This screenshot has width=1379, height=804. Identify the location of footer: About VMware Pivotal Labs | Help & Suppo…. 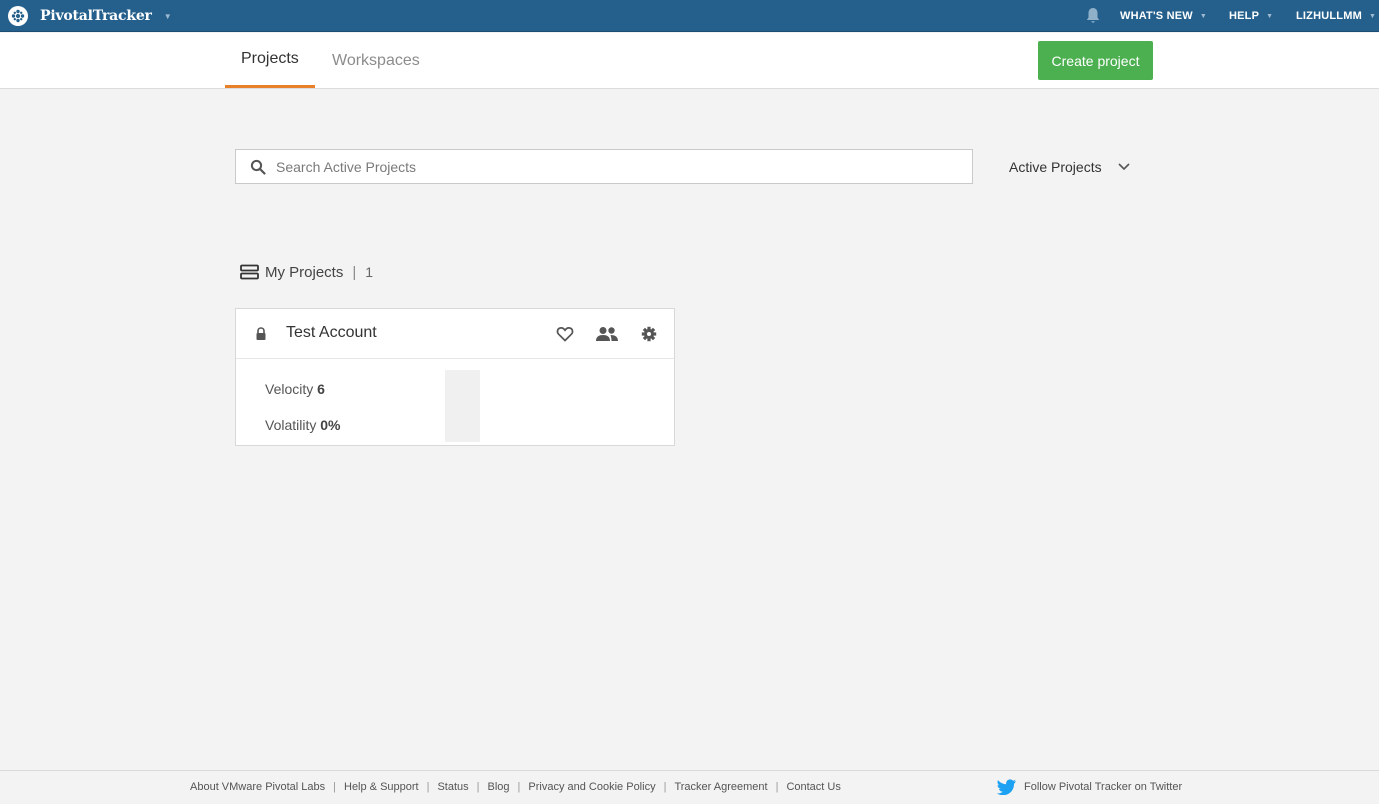
(689, 787).